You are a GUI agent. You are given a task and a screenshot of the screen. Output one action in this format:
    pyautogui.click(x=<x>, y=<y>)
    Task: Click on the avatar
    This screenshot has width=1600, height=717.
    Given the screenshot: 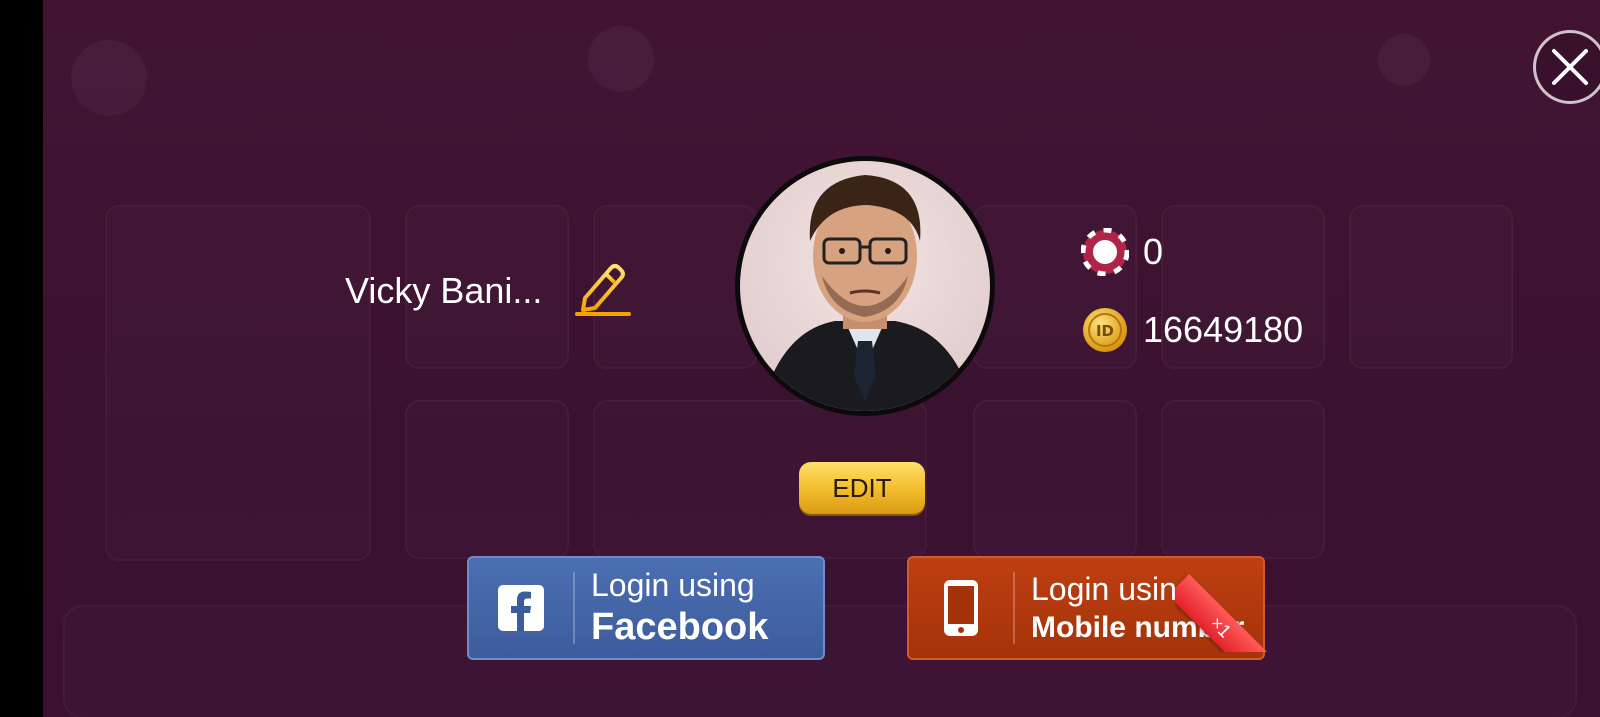 What is the action you would take?
    pyautogui.click(x=865, y=286)
    